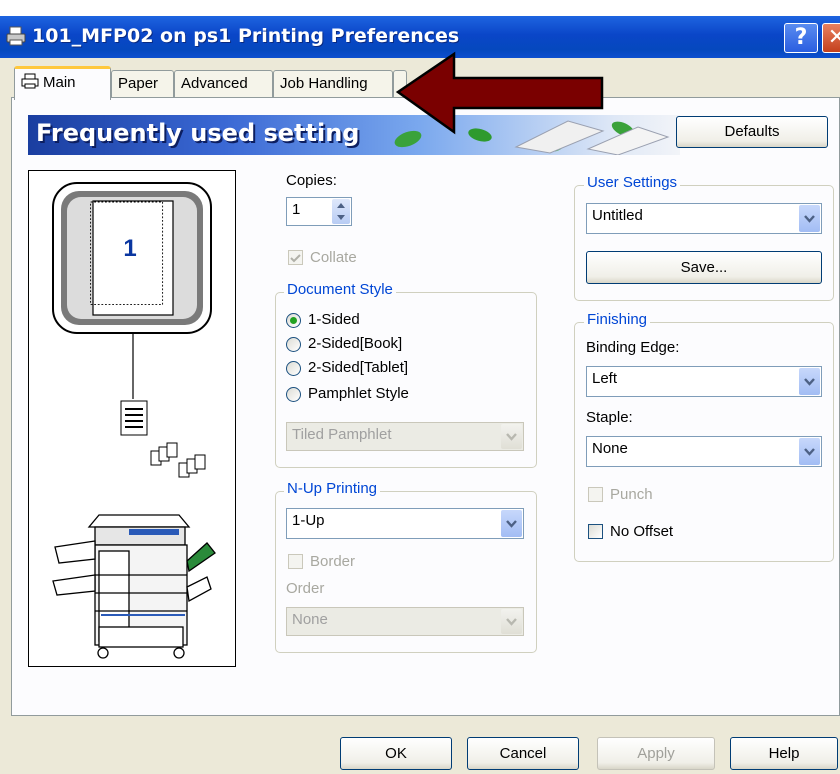  What do you see at coordinates (704, 381) in the screenshot?
I see `binding-edge-select: Left` at bounding box center [704, 381].